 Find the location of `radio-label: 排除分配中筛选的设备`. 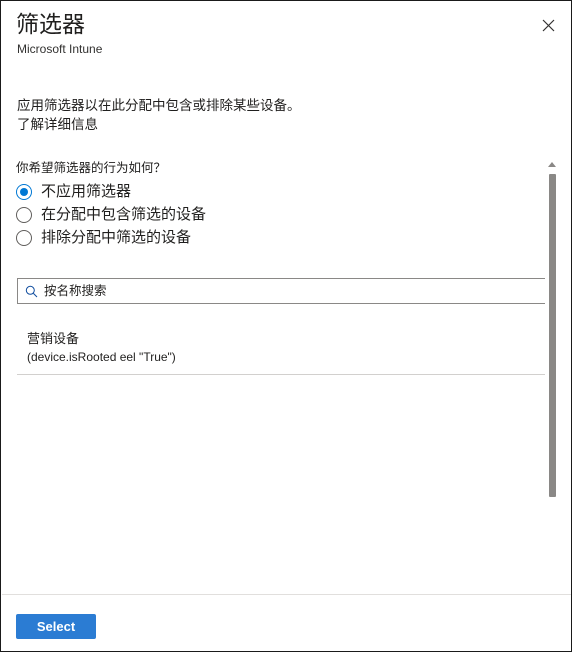

radio-label: 排除分配中筛选的设备 is located at coordinates (116, 237).